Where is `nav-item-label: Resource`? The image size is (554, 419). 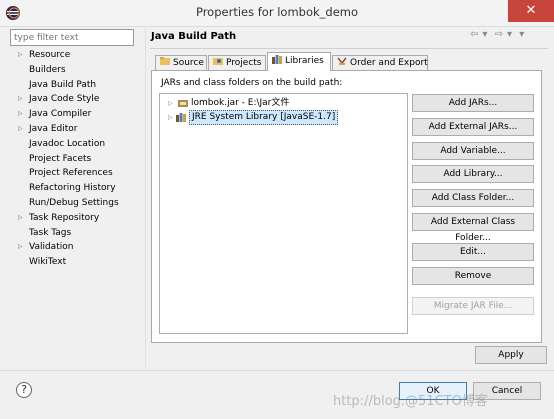 nav-item-label: Resource is located at coordinates (50, 55).